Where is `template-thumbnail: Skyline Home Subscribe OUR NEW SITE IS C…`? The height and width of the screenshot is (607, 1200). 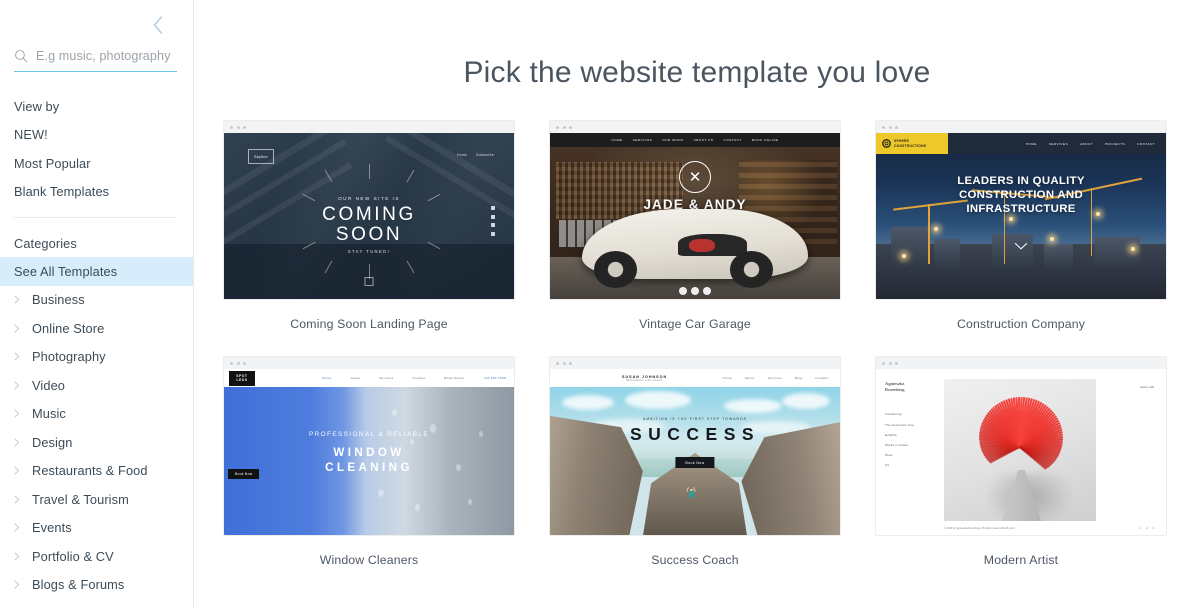
template-thumbnail: Skyline Home Subscribe OUR NEW SITE IS C… is located at coordinates (369, 210).